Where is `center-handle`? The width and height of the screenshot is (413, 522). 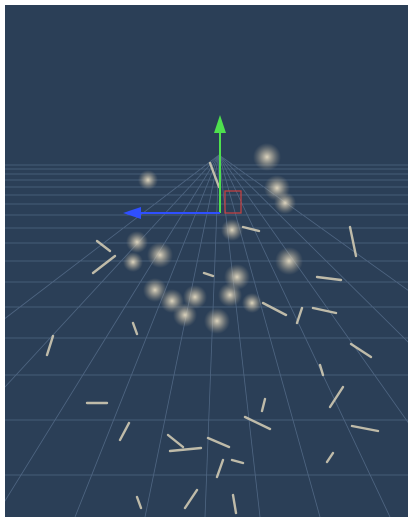 center-handle is located at coordinates (233, 202).